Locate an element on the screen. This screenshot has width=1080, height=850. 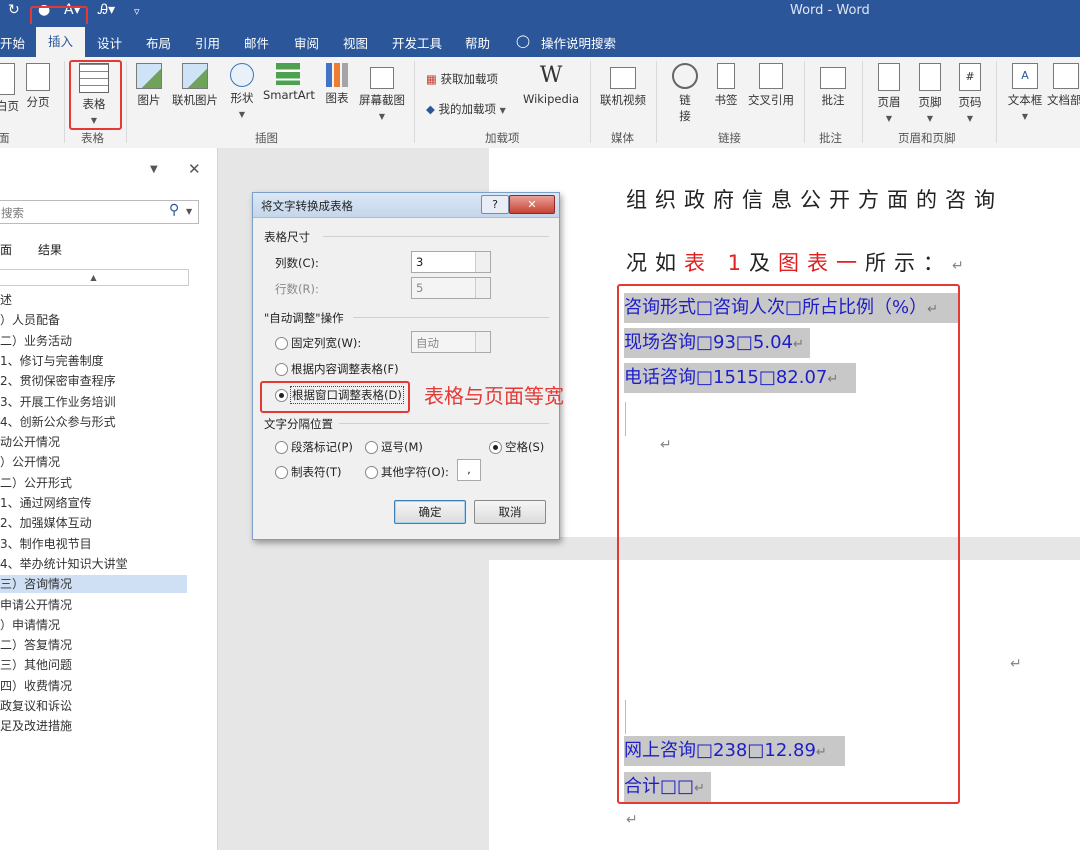
lightbulb-icon: ◯ is located at coordinates (523, 40).